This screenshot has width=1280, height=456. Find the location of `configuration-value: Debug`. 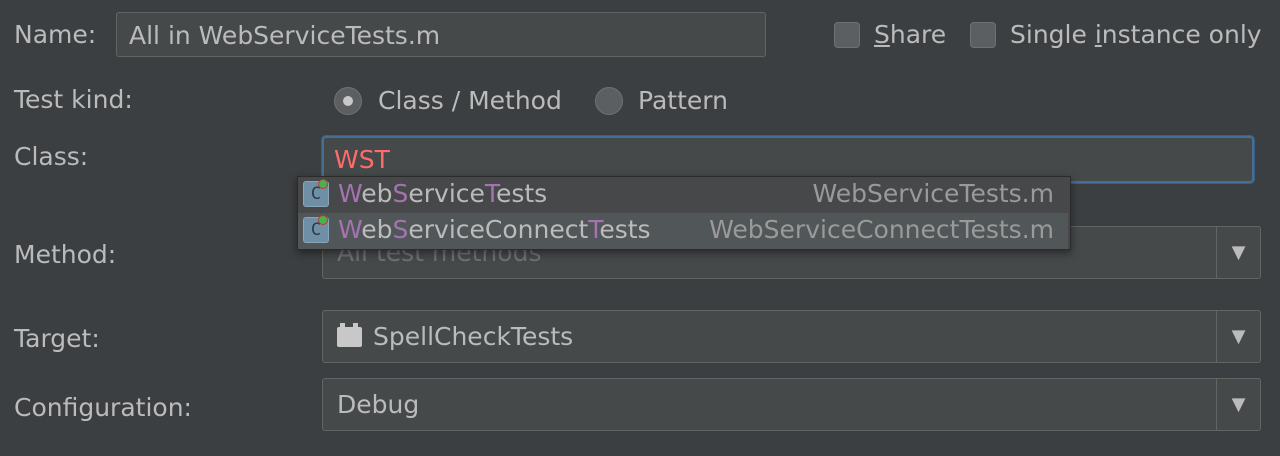

configuration-value: Debug is located at coordinates (378, 404).